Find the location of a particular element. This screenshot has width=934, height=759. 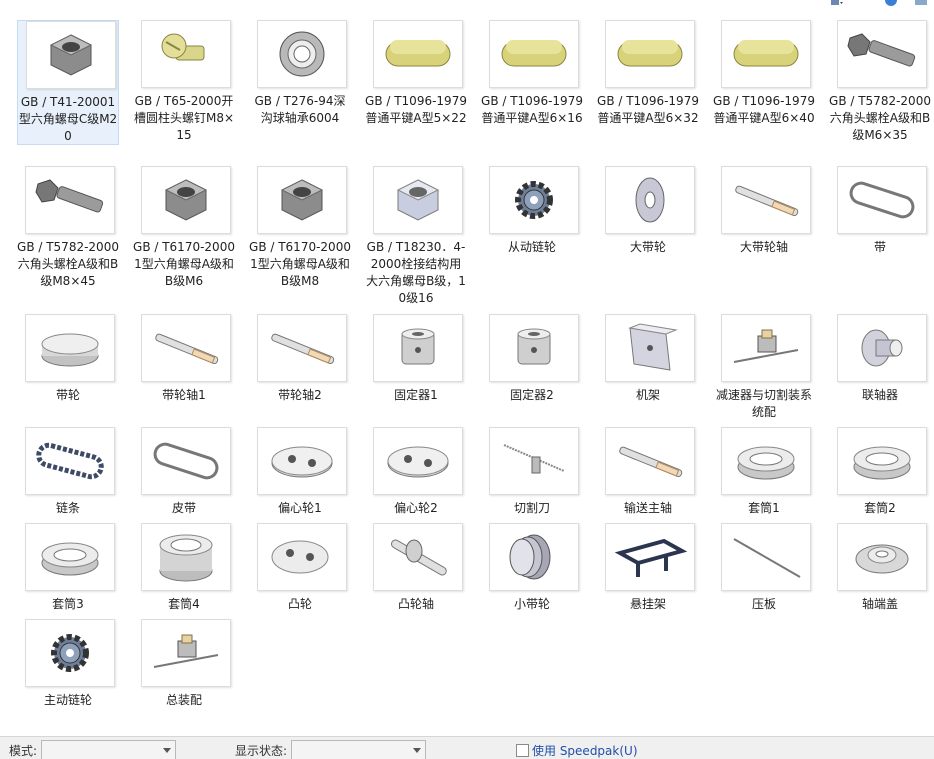

view-dropdown-icon is located at coordinates (837, 3).